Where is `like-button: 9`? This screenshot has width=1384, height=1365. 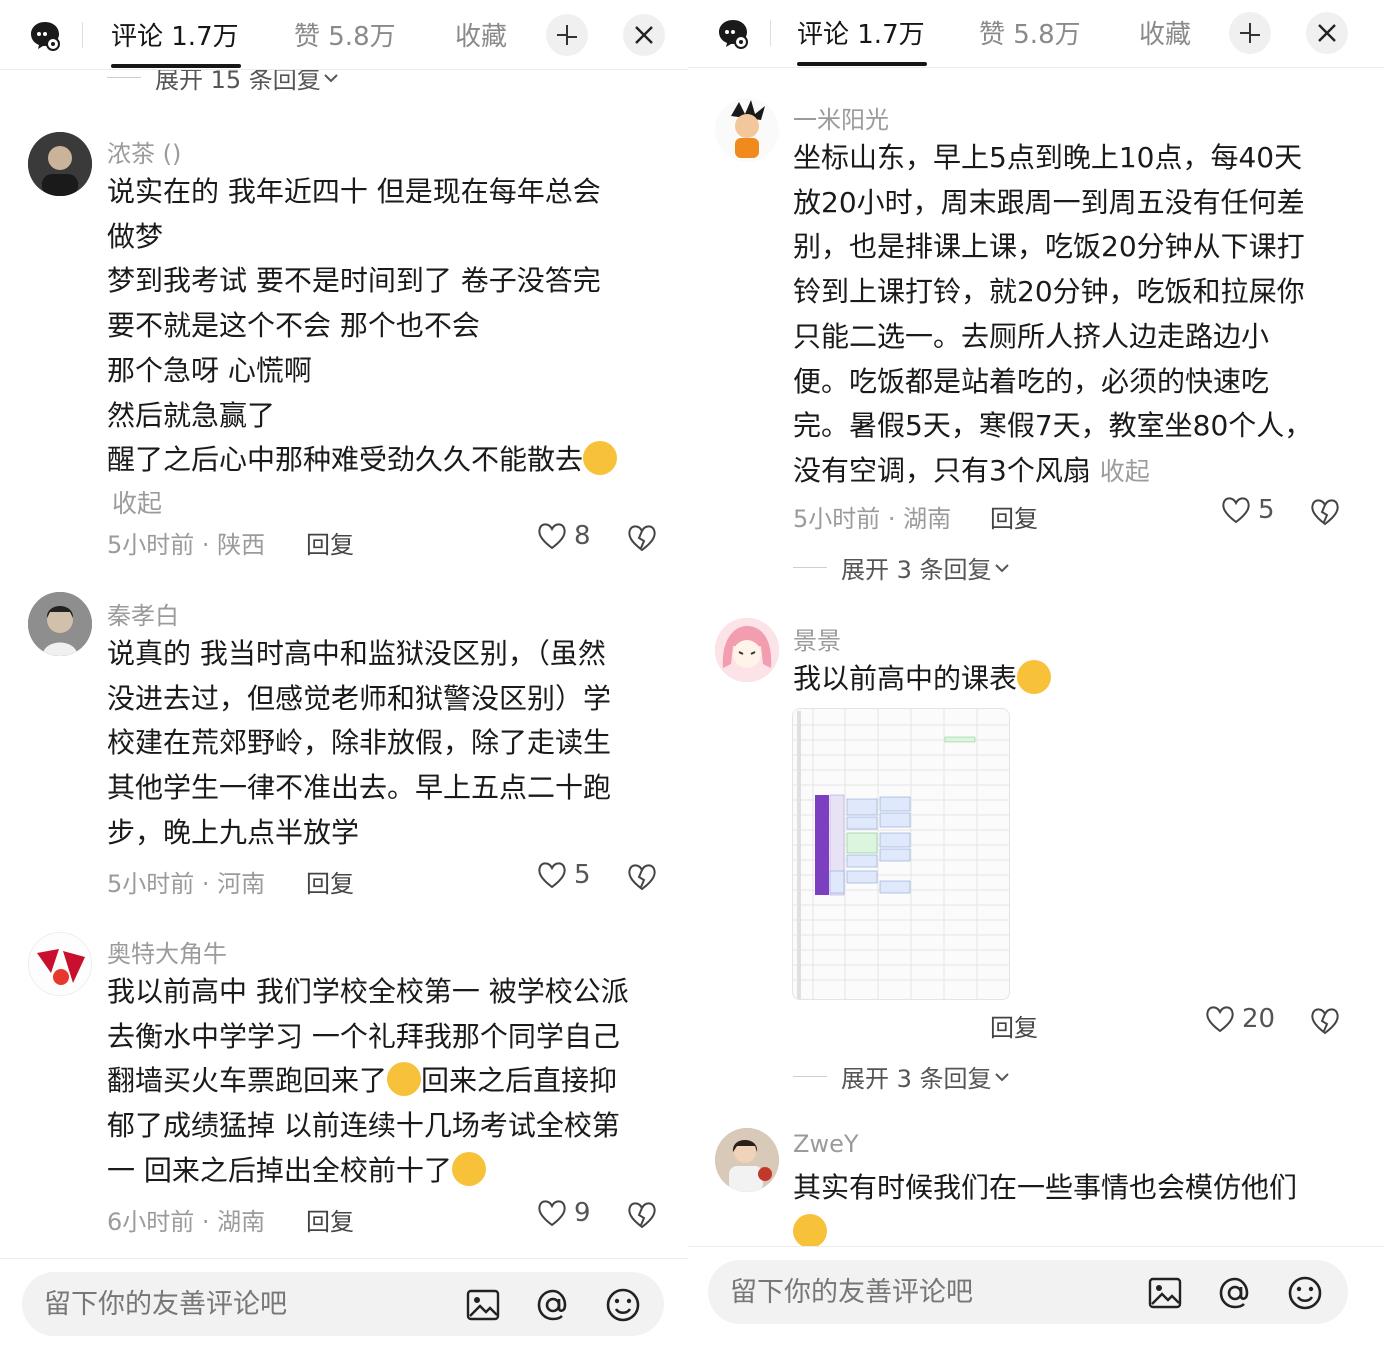
like-button: 9 is located at coordinates (563, 1213).